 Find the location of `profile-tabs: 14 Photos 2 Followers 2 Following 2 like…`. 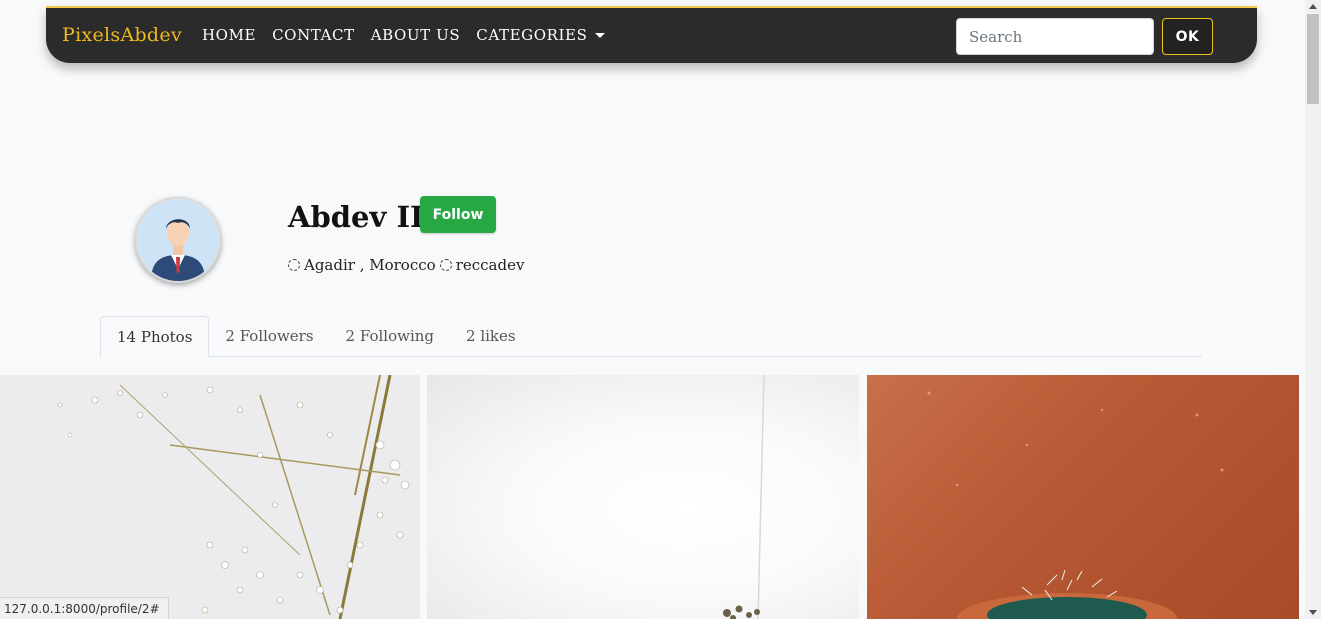

profile-tabs: 14 Photos 2 Followers 2 Following 2 like… is located at coordinates (651, 336).